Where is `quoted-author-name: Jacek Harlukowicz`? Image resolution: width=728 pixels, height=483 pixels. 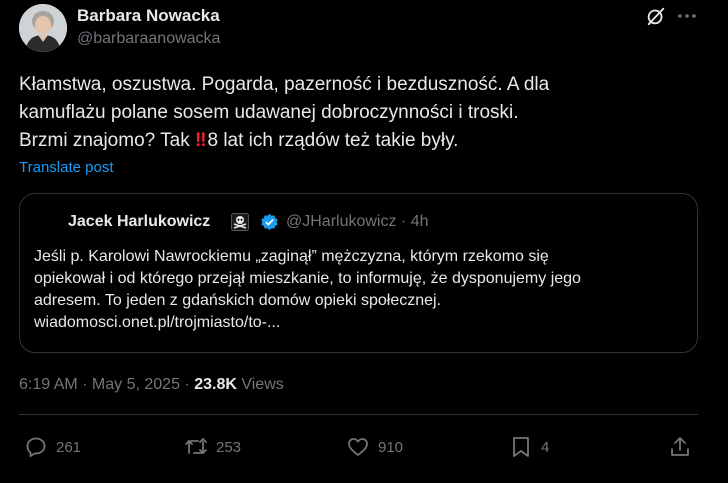 quoted-author-name: Jacek Harlukowicz is located at coordinates (139, 222).